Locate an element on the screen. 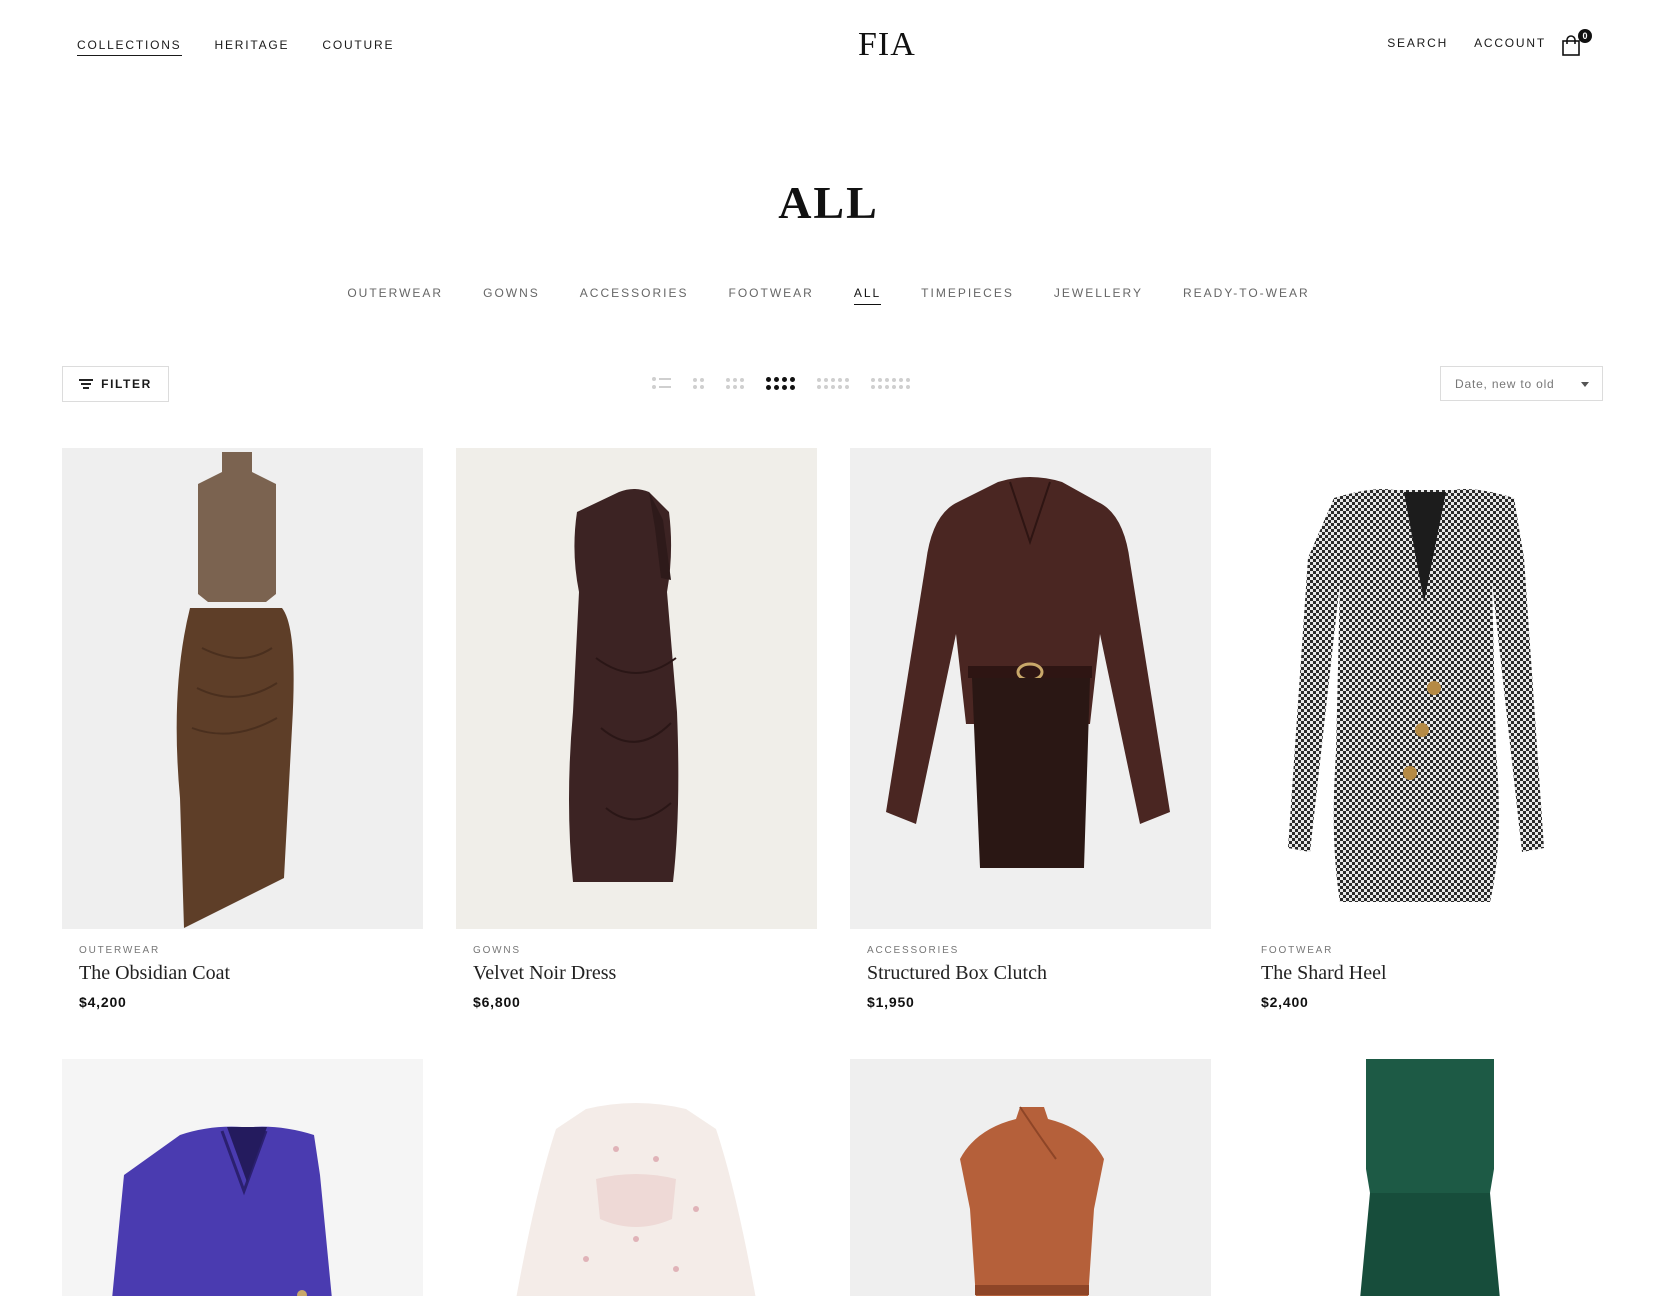 Image resolution: width=1657 pixels, height=1296 pixels. product-card: FOOTWEAR The Shard Heel $2,400 is located at coordinates (1424, 753).